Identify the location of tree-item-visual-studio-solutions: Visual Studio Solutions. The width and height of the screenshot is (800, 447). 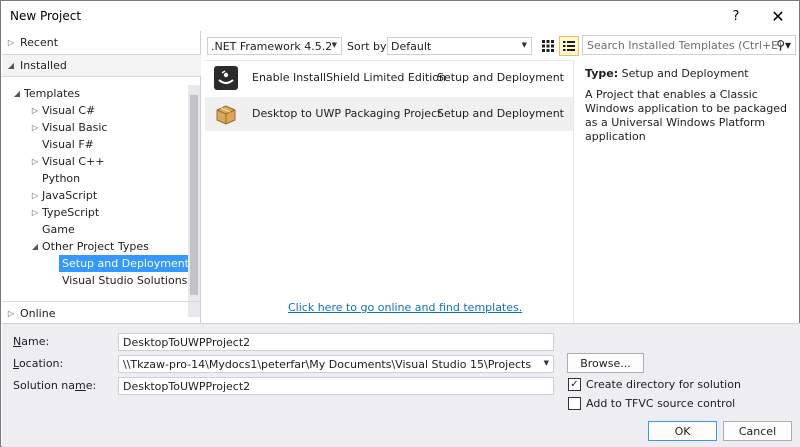
(124, 280).